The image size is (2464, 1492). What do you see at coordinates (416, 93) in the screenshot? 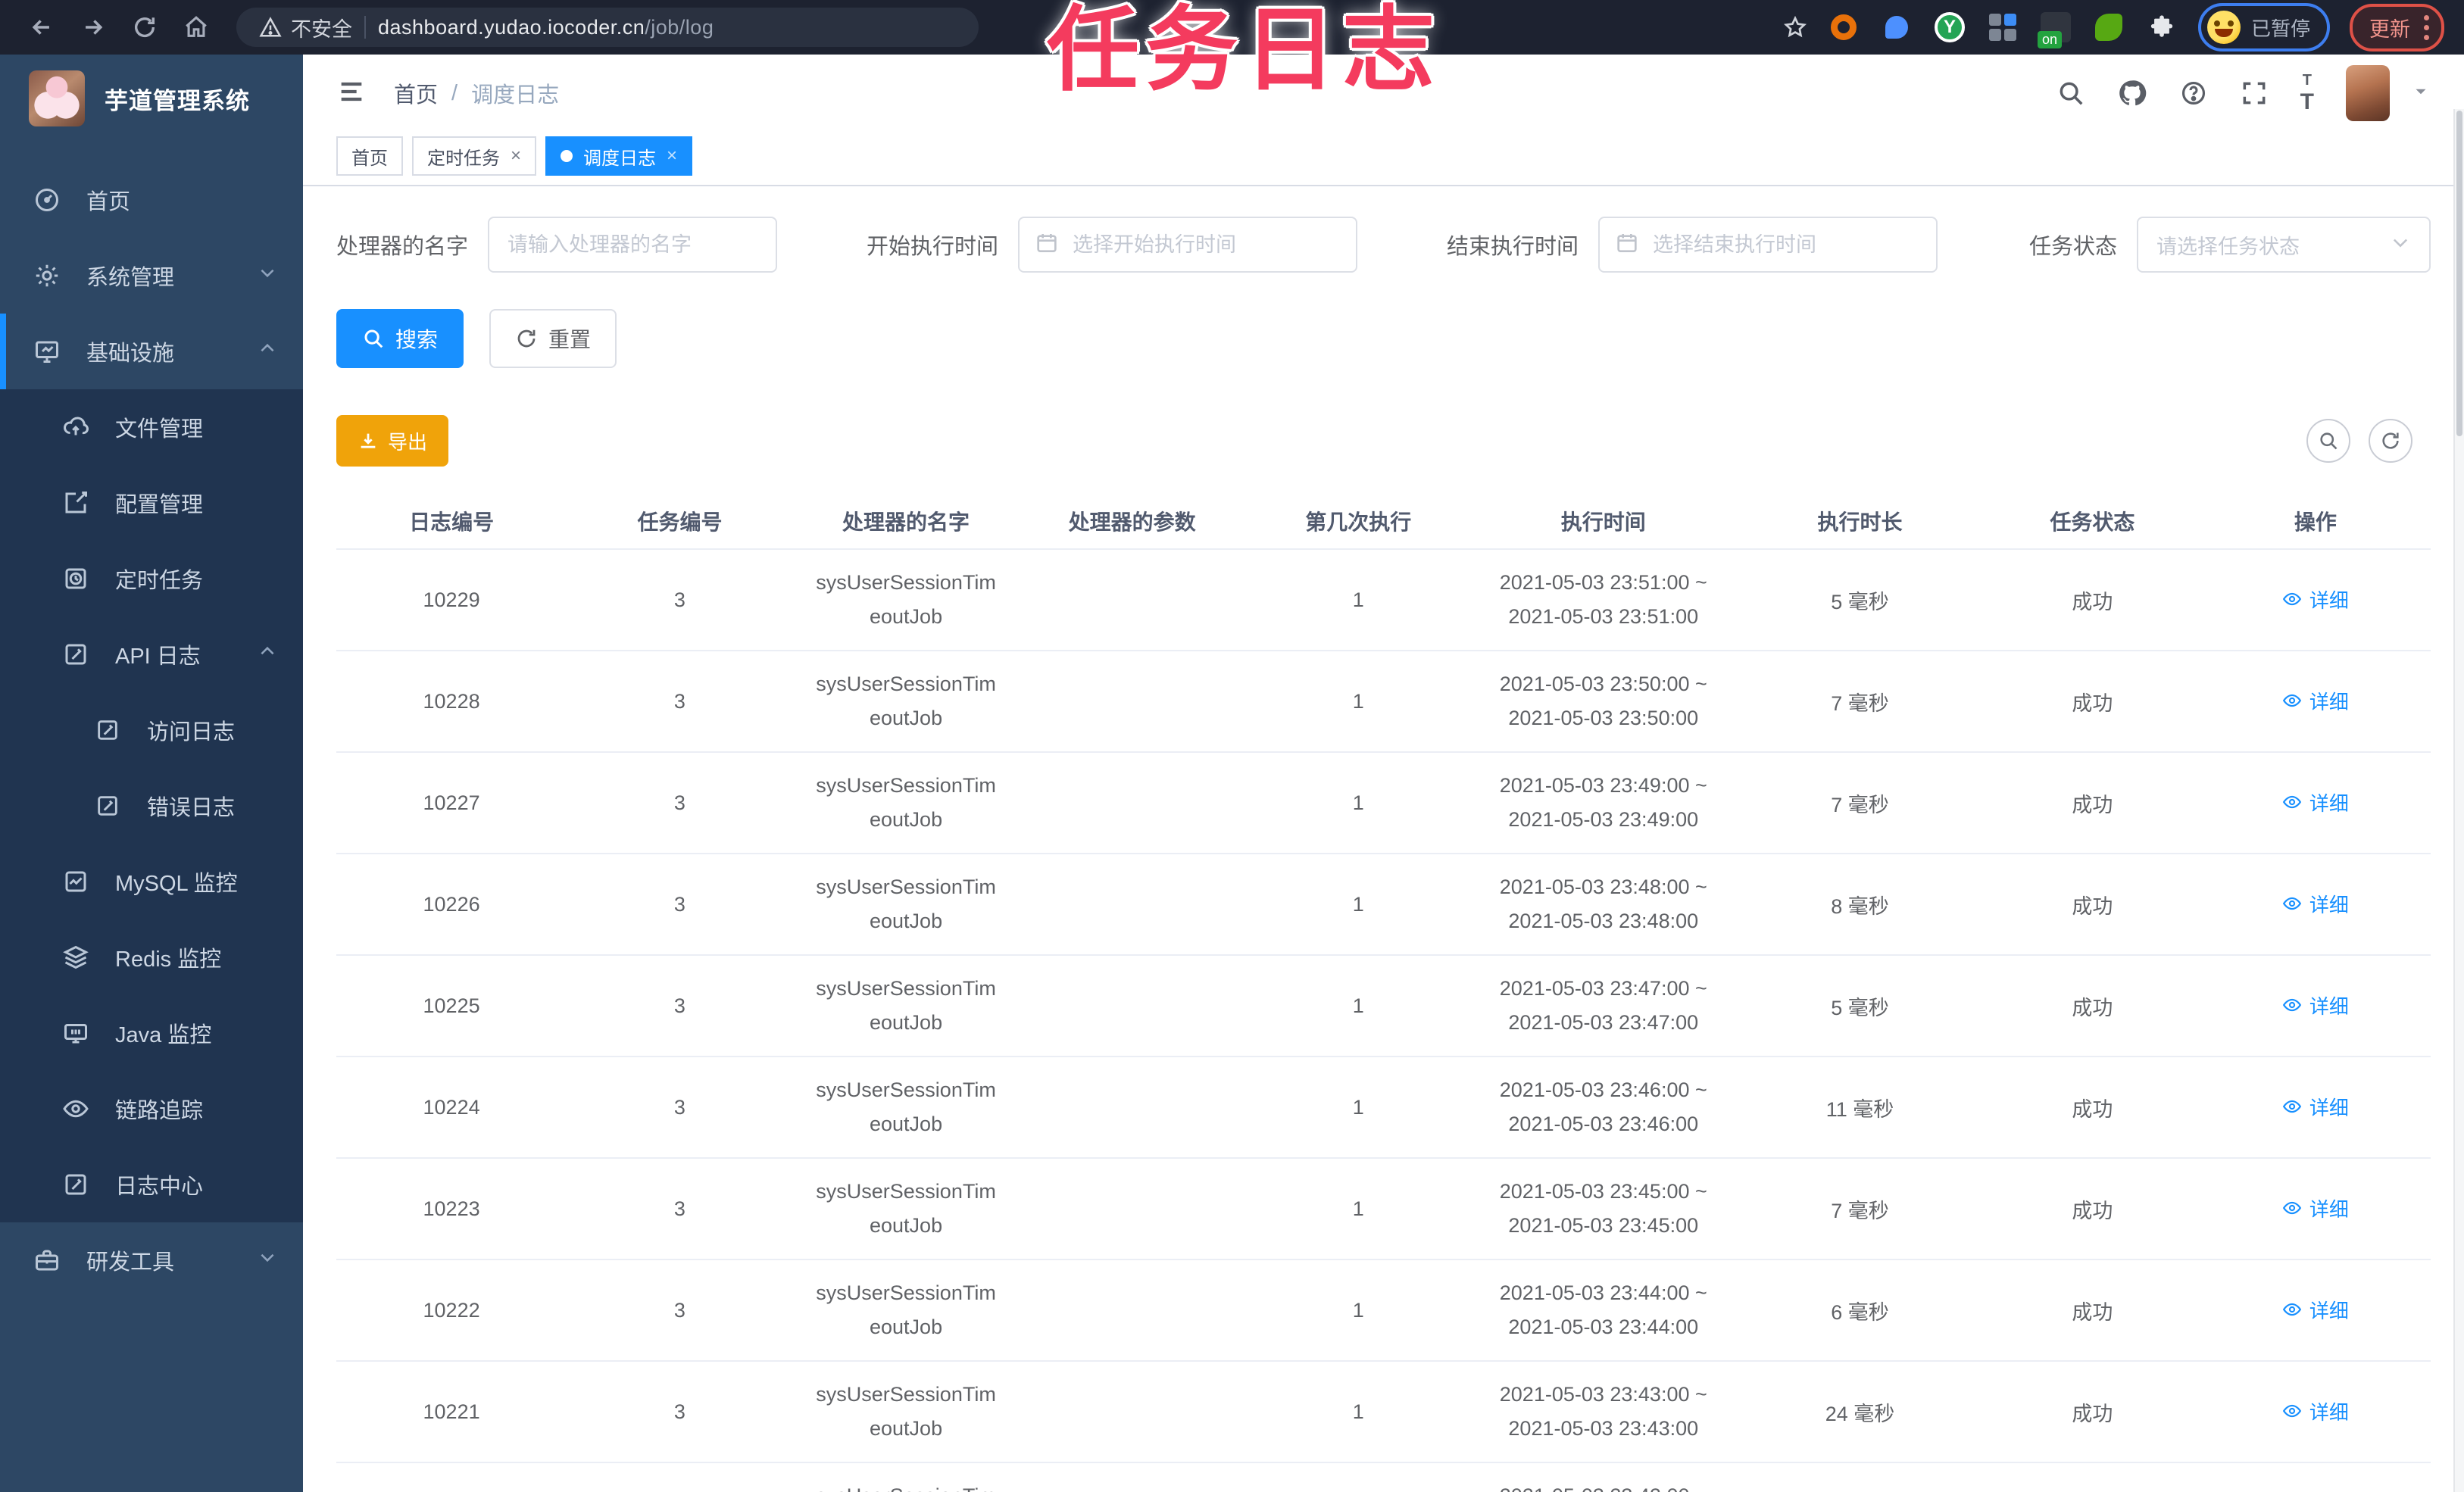
I see `breadcrumb-home: 首页` at bounding box center [416, 93].